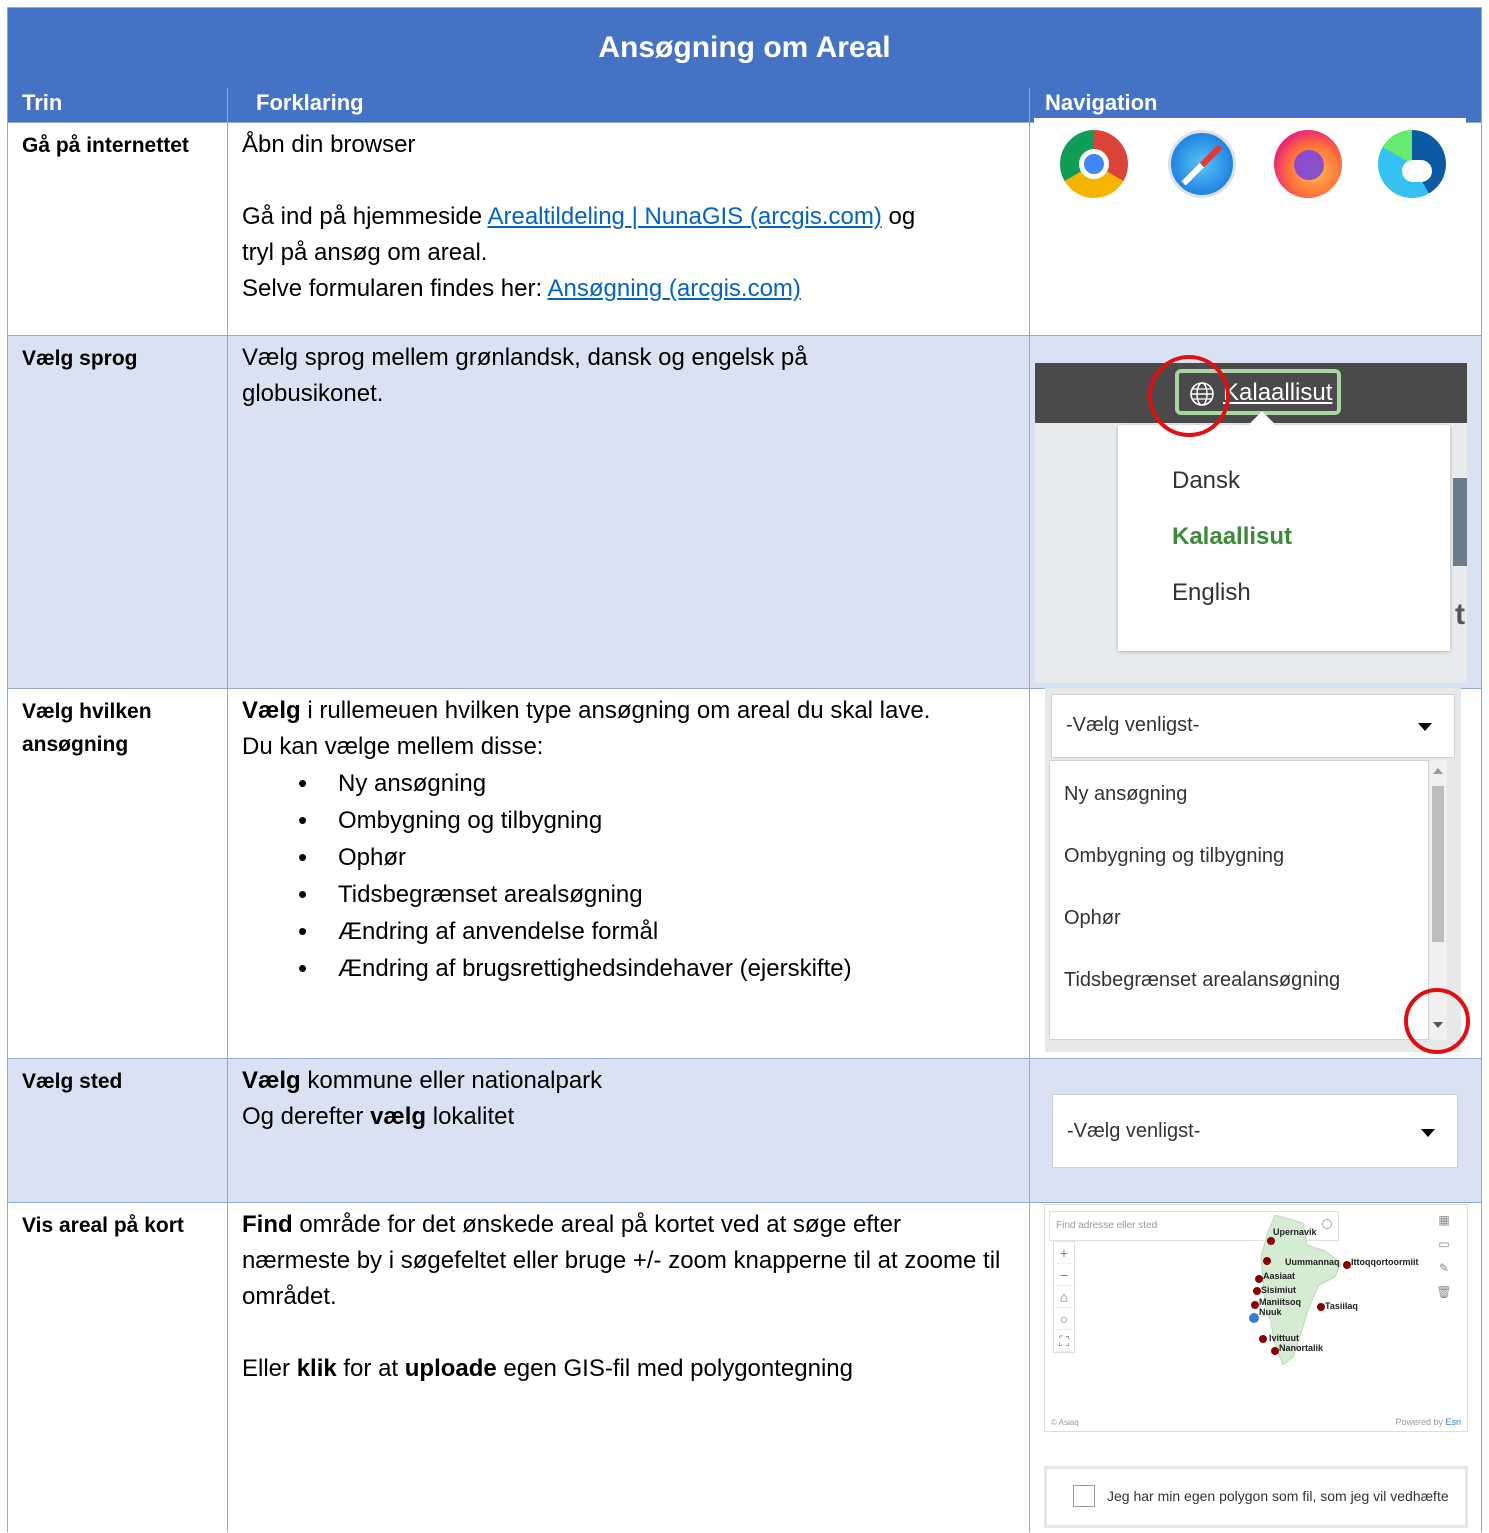  I want to click on bold-text: klik, so click(316, 1368).